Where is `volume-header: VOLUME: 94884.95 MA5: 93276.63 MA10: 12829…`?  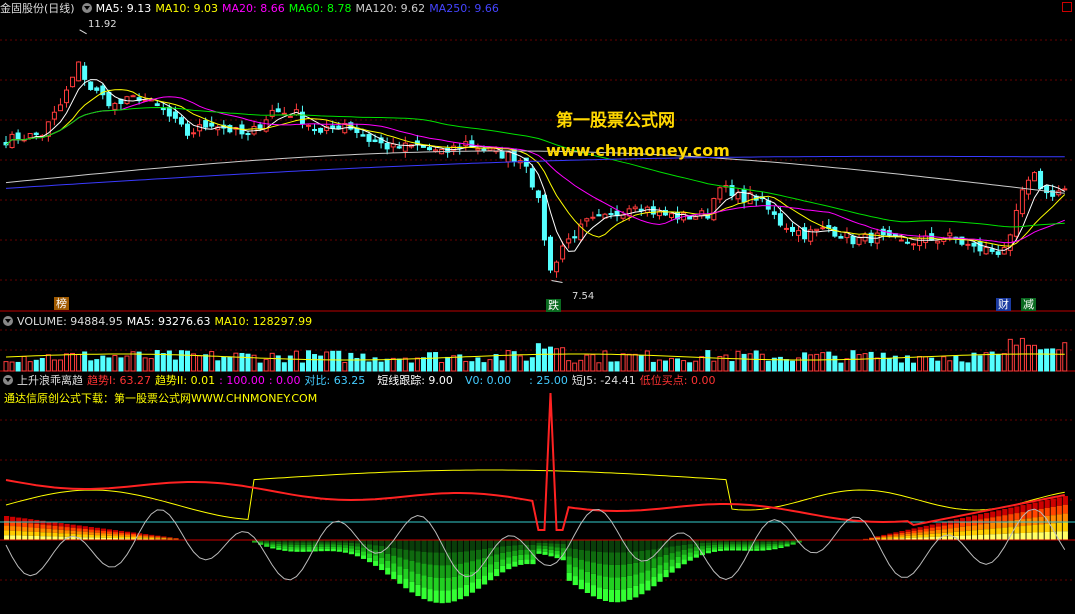 volume-header: VOLUME: 94884.95 MA5: 93276.63 MA10: 12829… is located at coordinates (158, 322).